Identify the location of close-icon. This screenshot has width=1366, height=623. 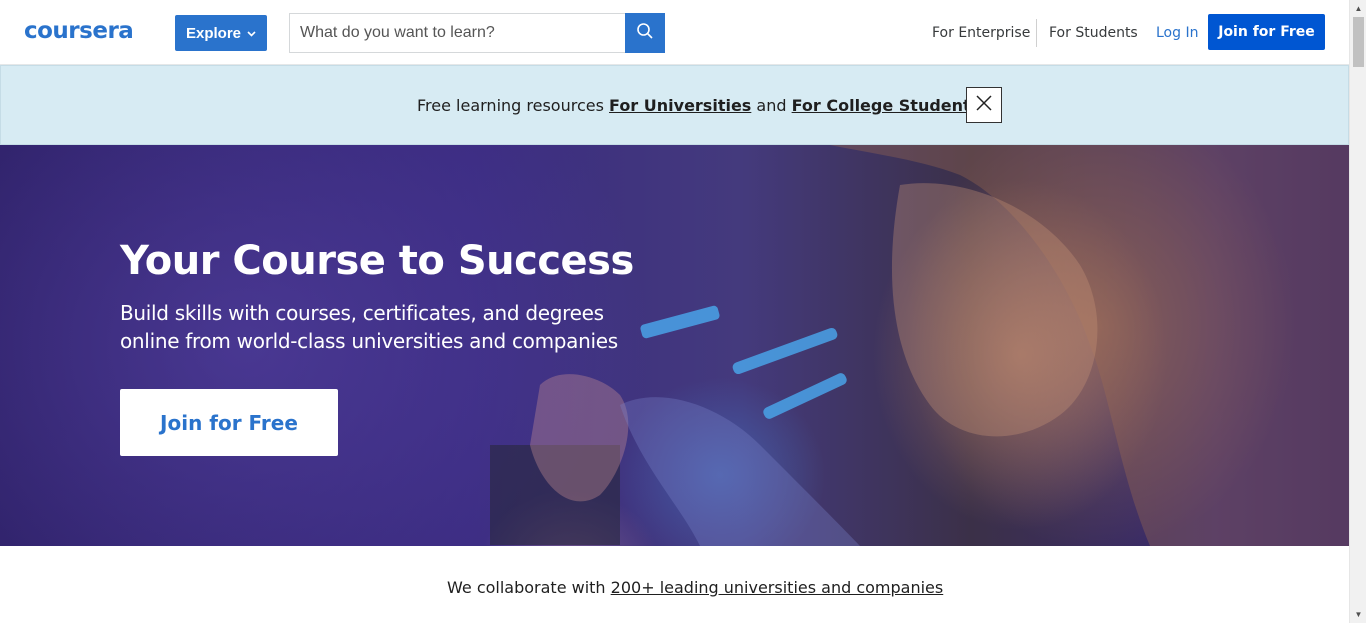
(984, 105).